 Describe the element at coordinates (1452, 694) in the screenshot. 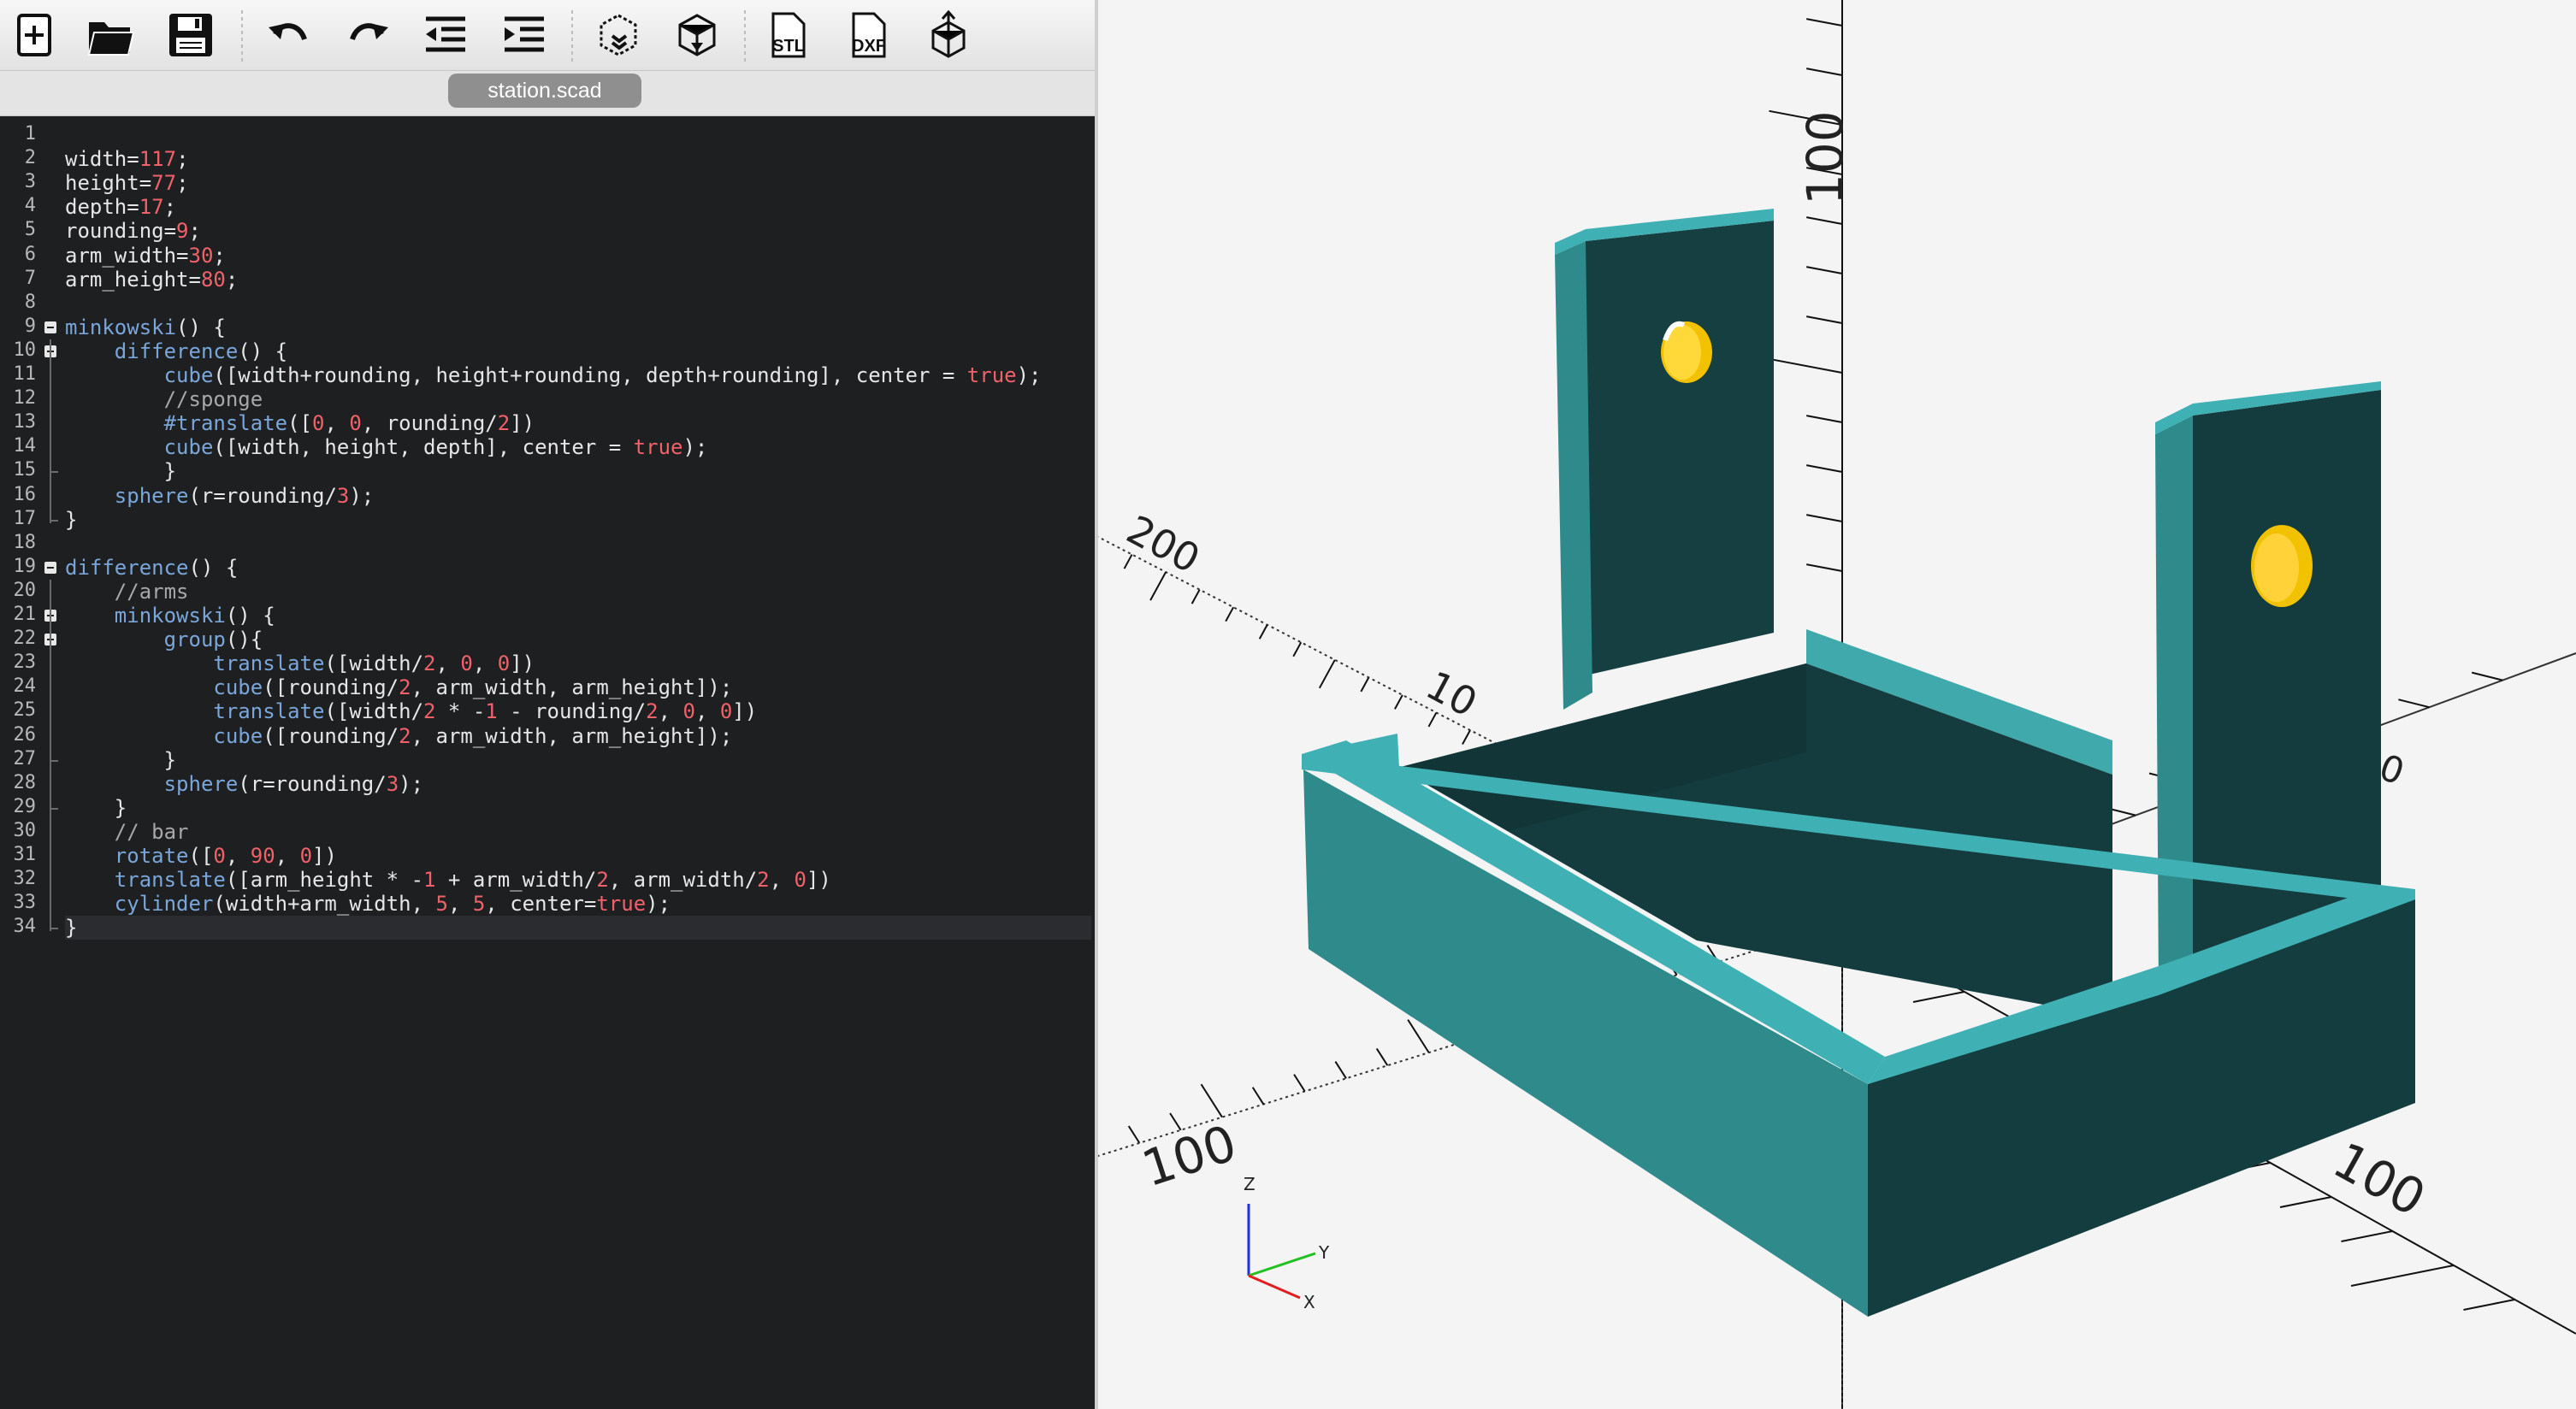

I see `left-mid-axis-label: 10` at that location.